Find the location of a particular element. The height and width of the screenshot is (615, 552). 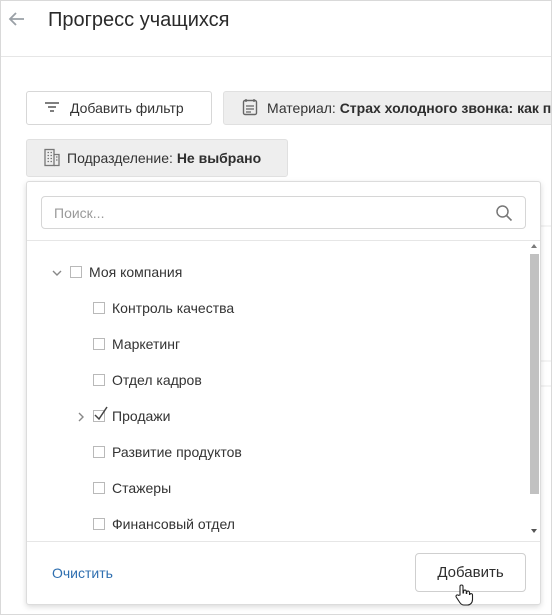

building-icon is located at coordinates (52, 158).